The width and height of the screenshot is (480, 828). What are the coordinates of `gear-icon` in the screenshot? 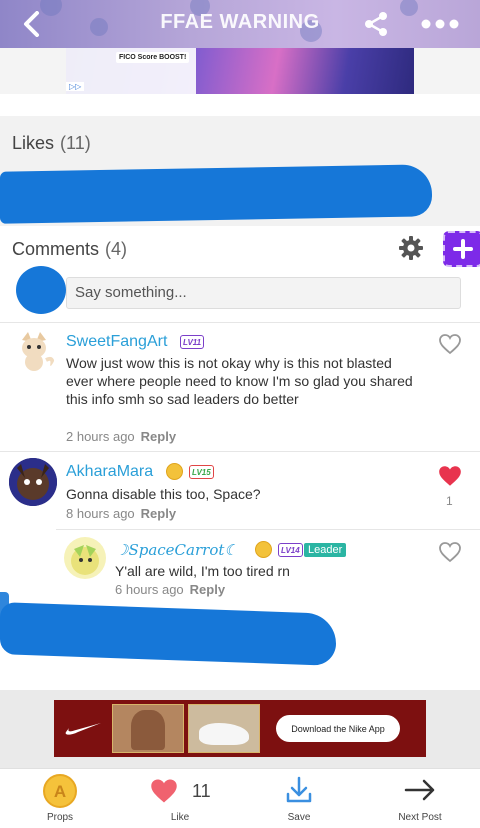 It's located at (411, 248).